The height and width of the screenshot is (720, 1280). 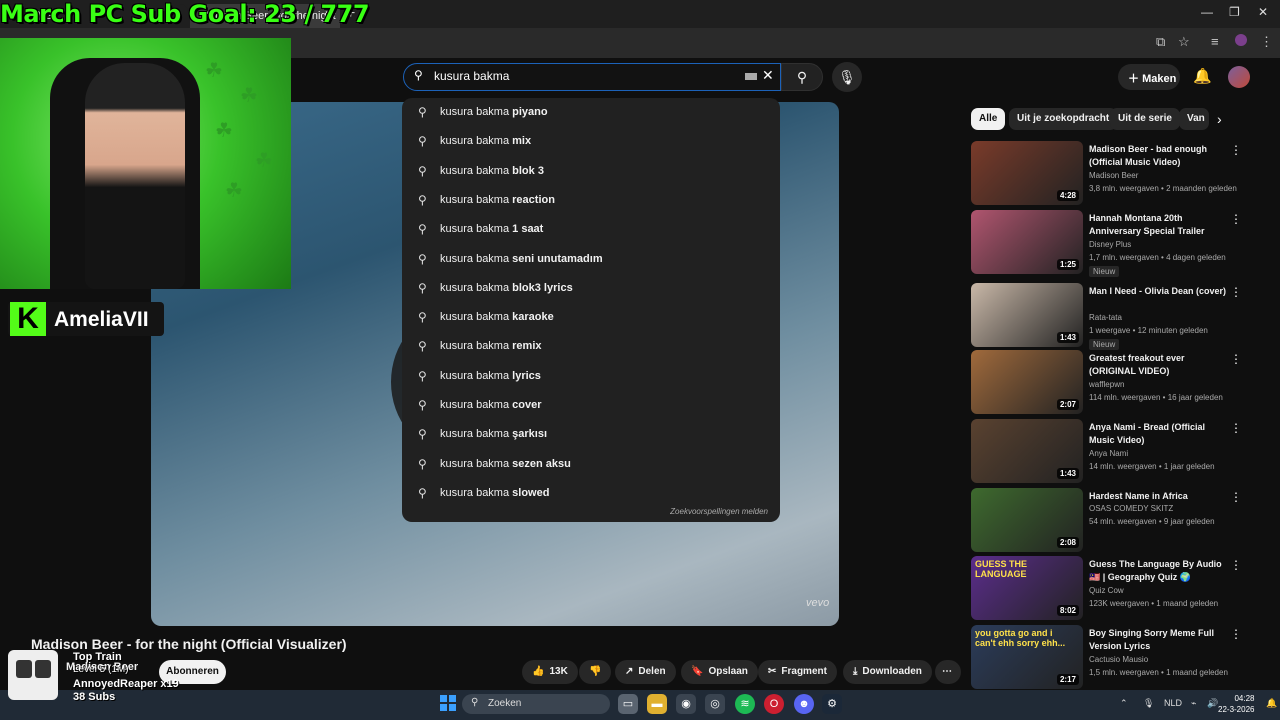 I want to click on related-video-title: Man I Need - Olivia Dean (cover), so click(x=1159, y=291).